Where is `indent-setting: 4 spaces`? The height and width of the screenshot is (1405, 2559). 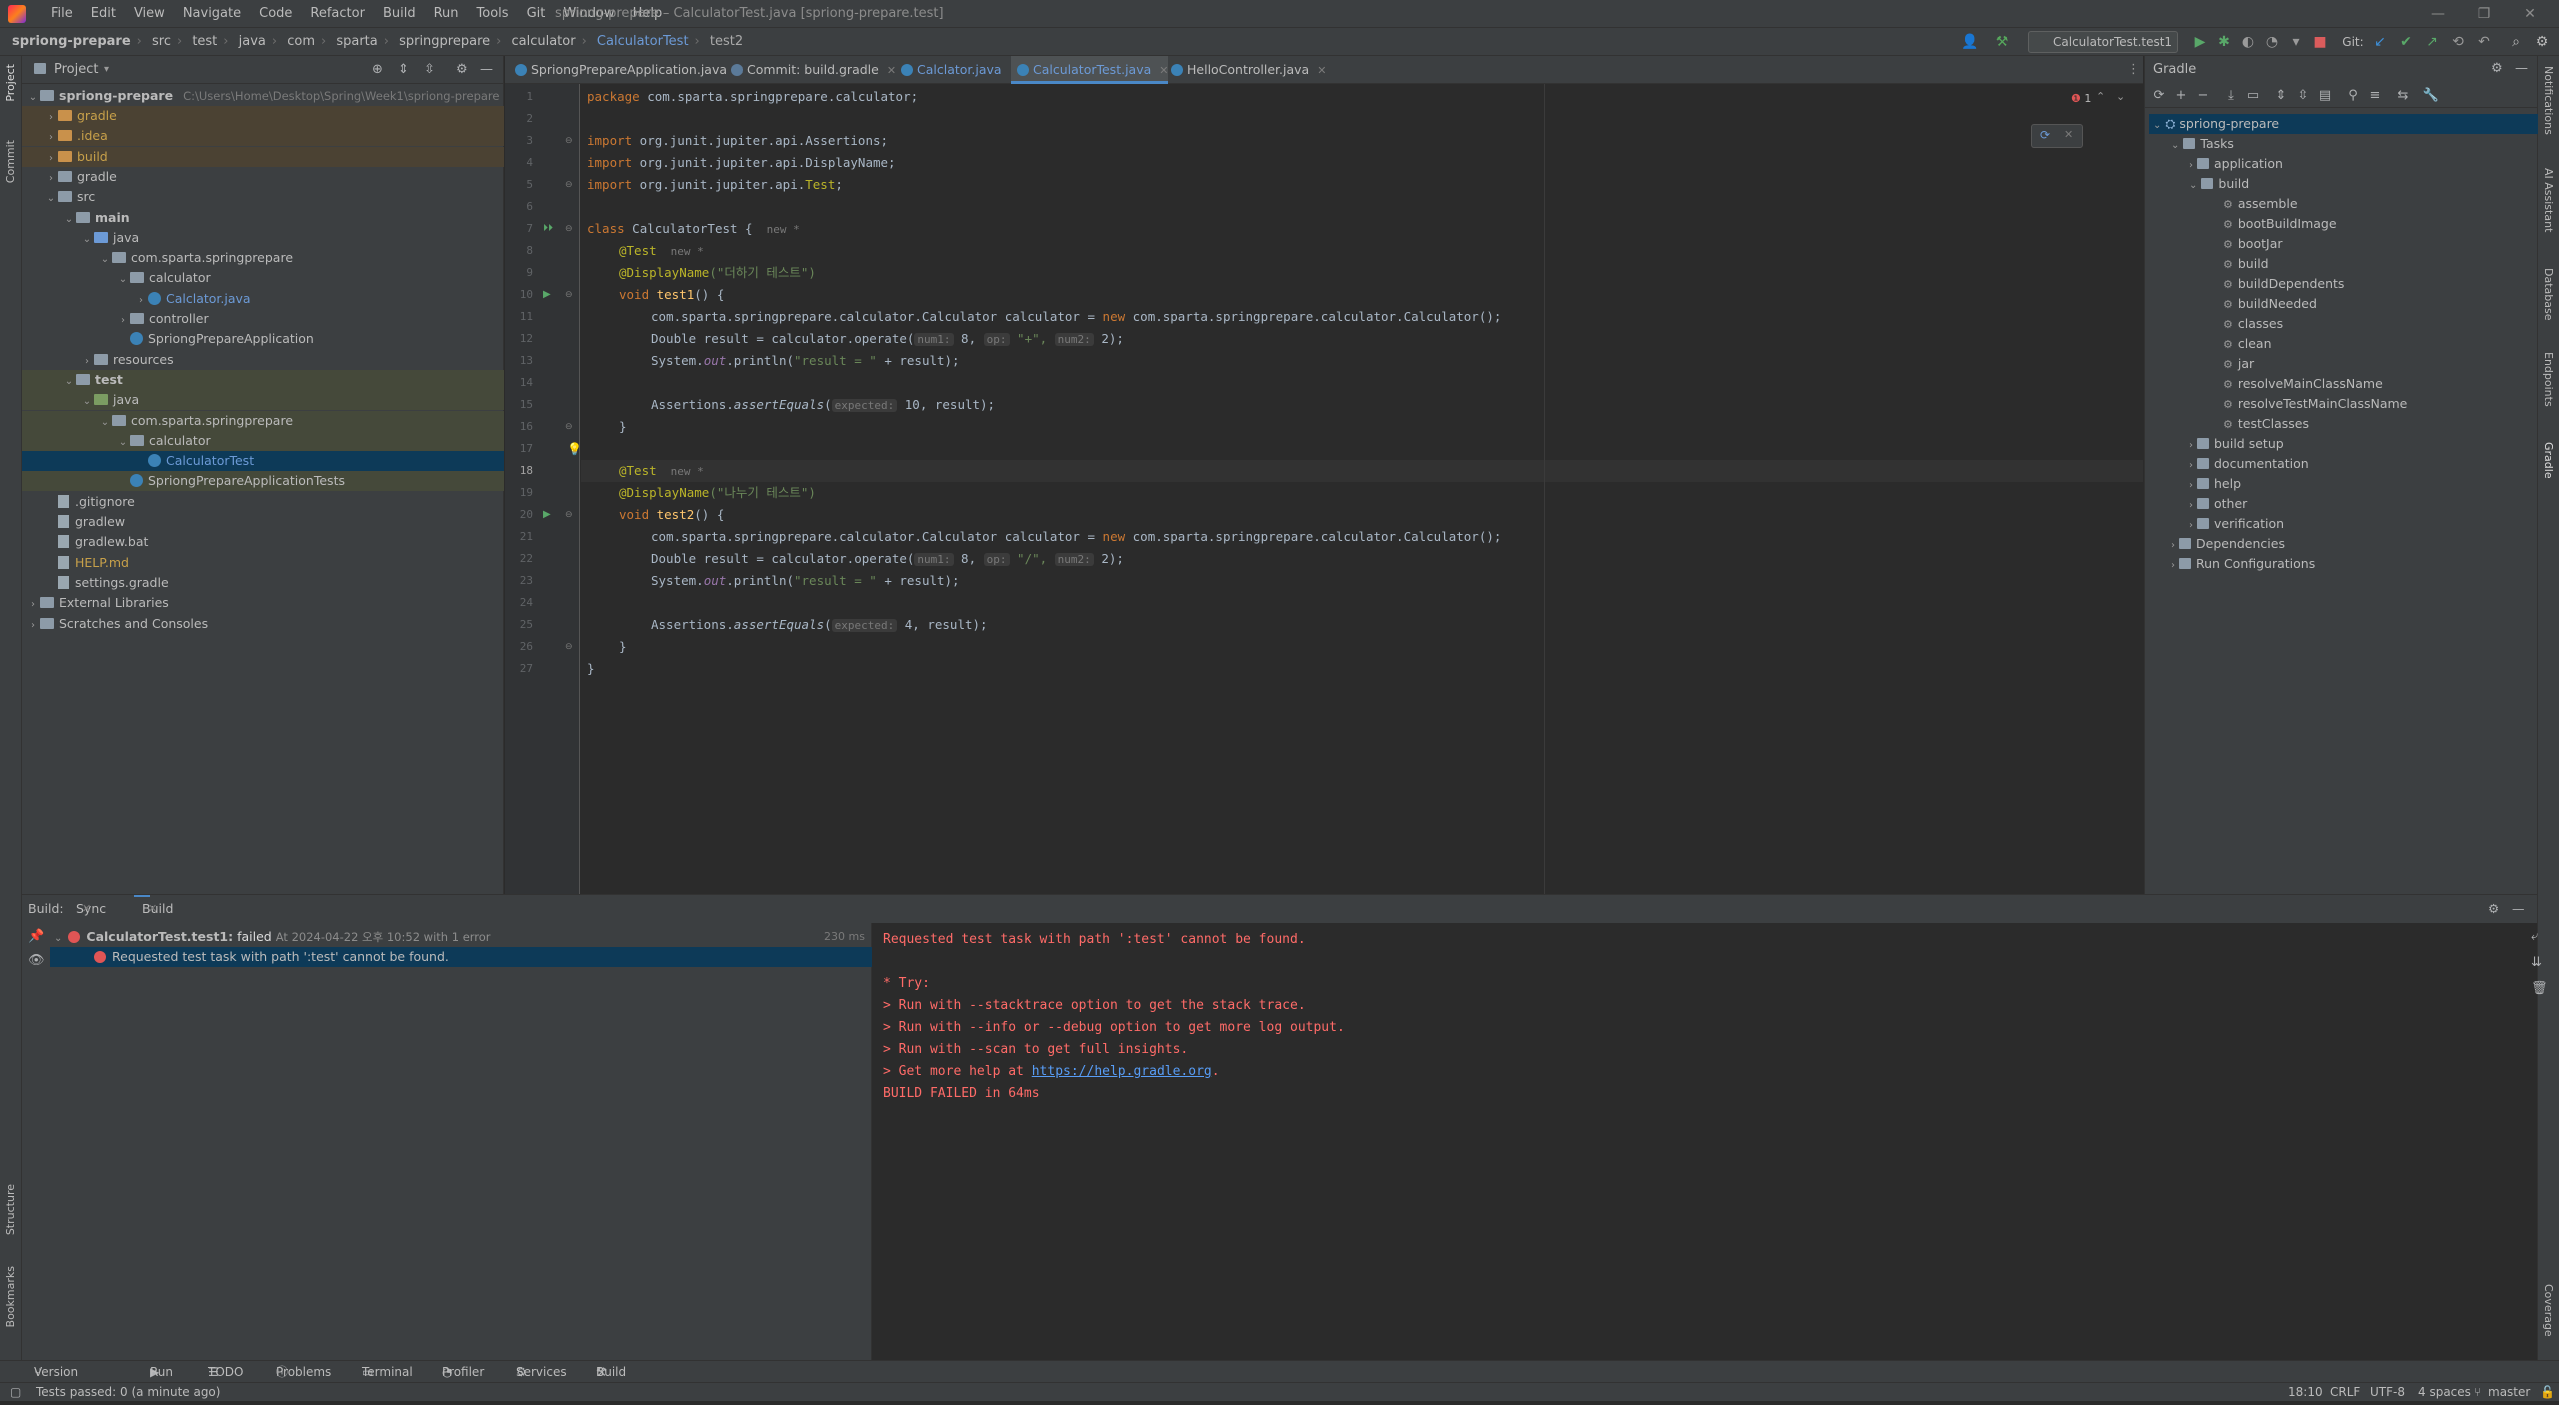 indent-setting: 4 spaces is located at coordinates (2444, 1392).